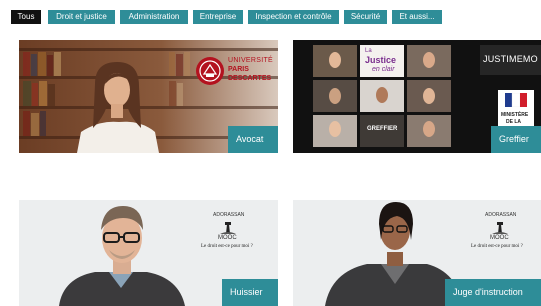 The height and width of the screenshot is (306, 541). I want to click on filter-entreprise: Entreprise, so click(218, 17).